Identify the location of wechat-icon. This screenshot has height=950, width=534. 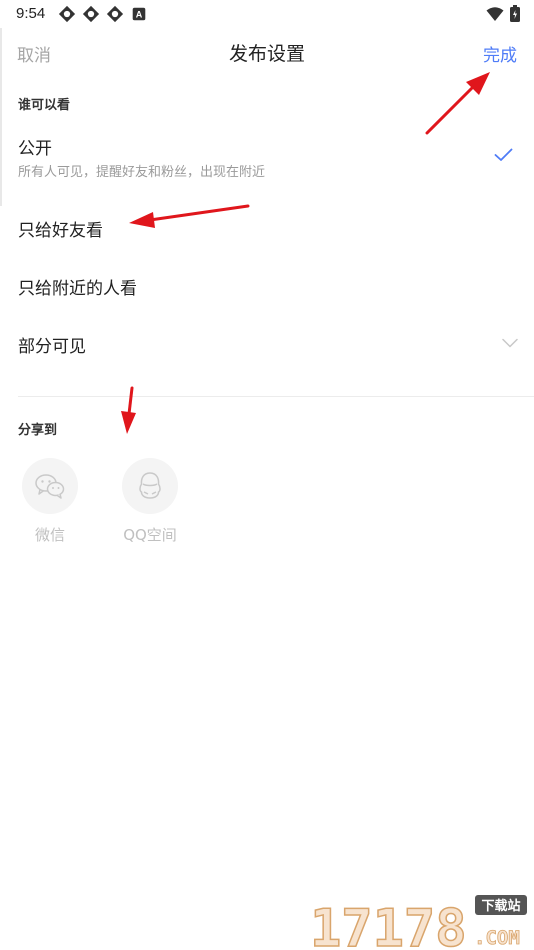
(50, 486).